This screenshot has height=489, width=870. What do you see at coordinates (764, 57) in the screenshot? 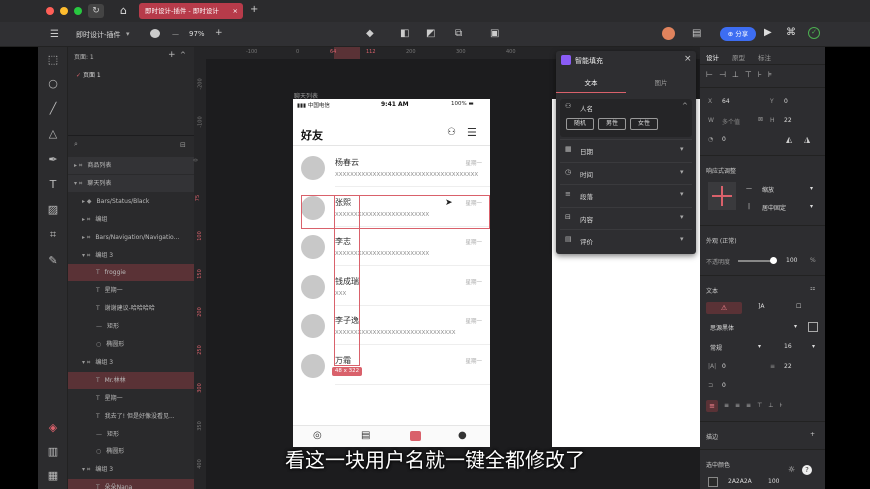
I see `tab-annotate: 标注` at bounding box center [764, 57].